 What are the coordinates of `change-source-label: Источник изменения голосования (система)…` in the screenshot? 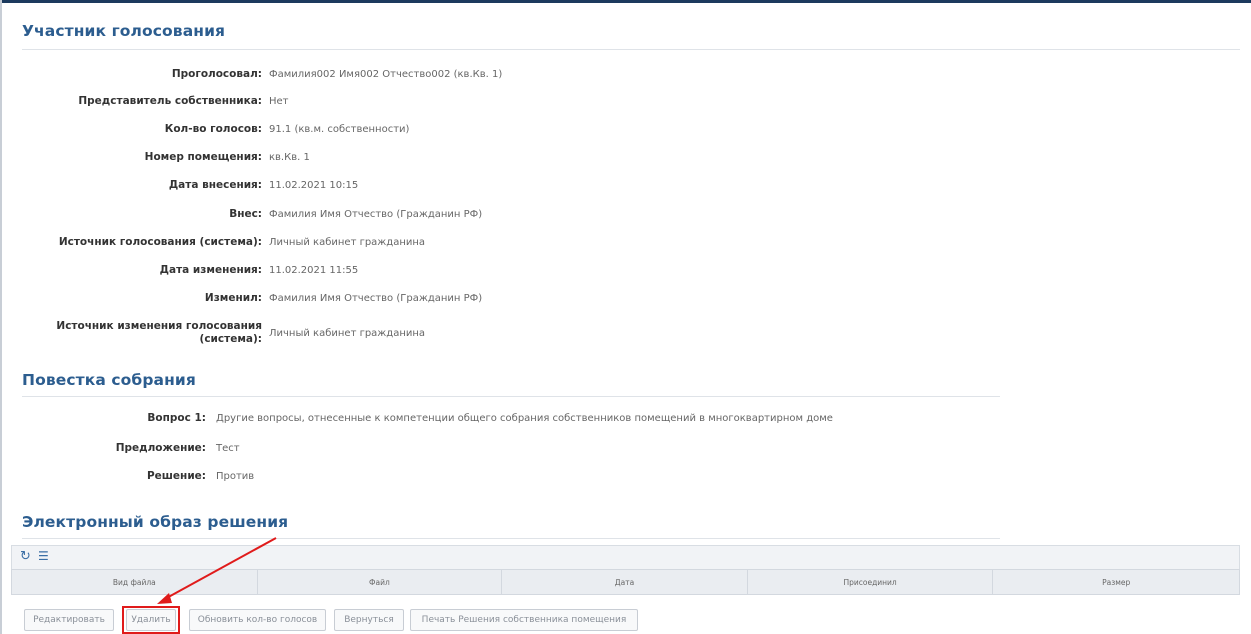 It's located at (141, 333).